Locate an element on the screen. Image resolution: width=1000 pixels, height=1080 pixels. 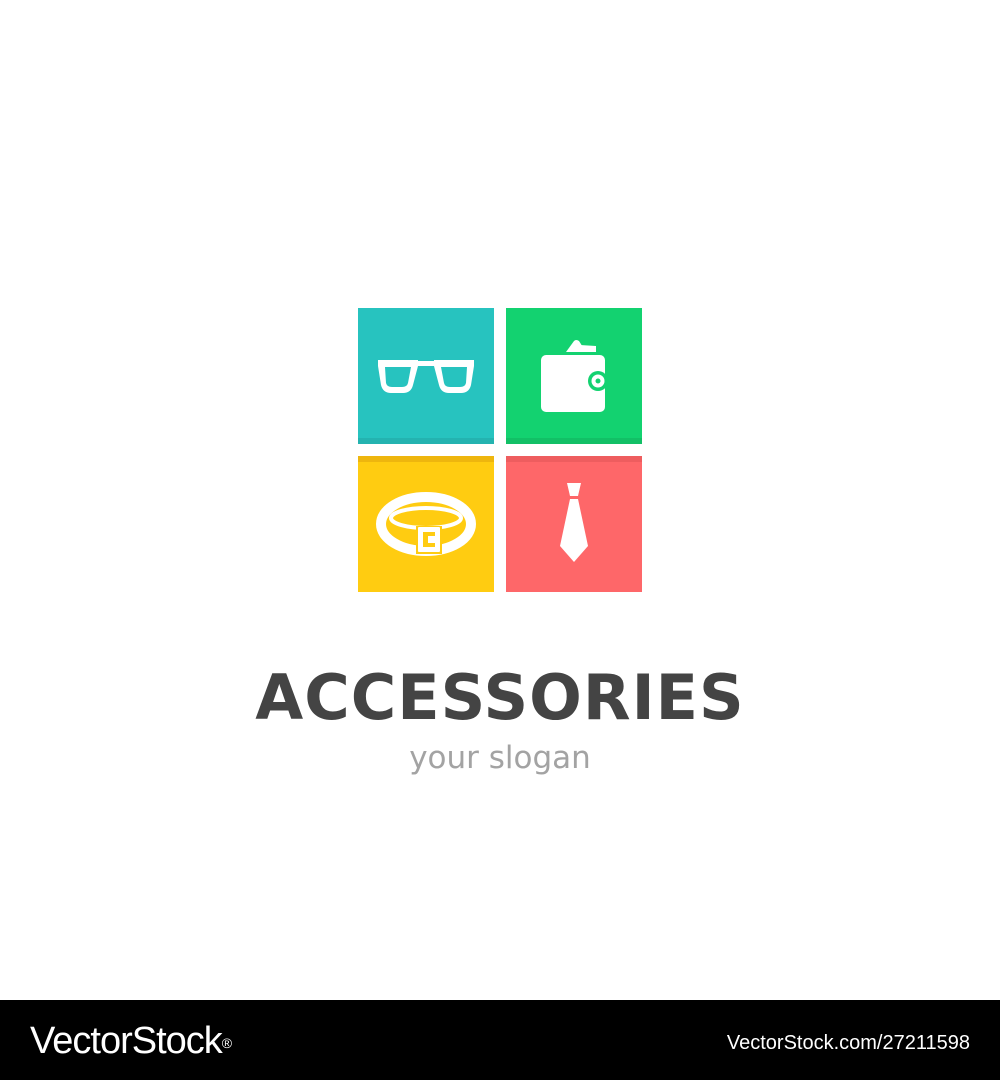
brand-name: ACCESSORIES is located at coordinates (500, 697).